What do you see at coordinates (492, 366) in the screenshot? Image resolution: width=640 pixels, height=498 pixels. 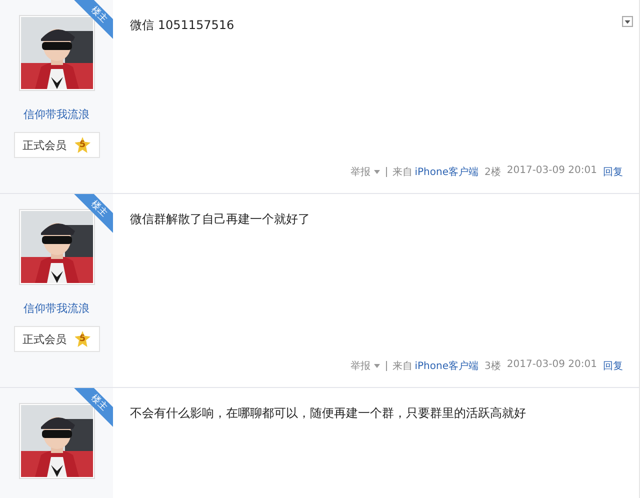 I see `floor-number: 3楼` at bounding box center [492, 366].